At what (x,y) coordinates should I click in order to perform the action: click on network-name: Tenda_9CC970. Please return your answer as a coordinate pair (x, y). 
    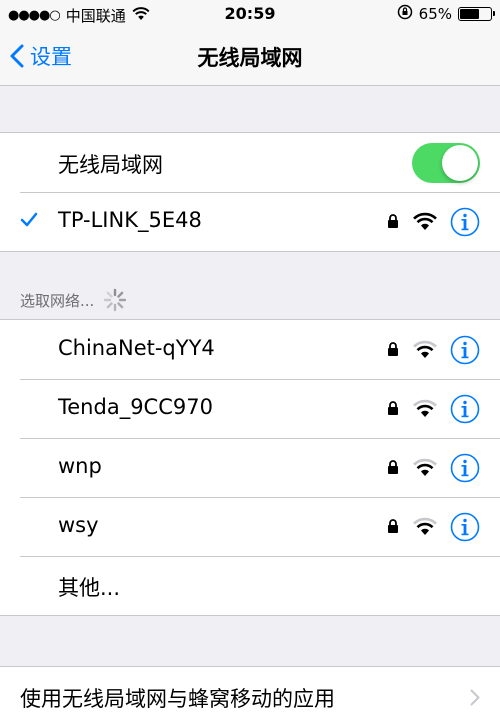
    Looking at the image, I should click on (135, 407).